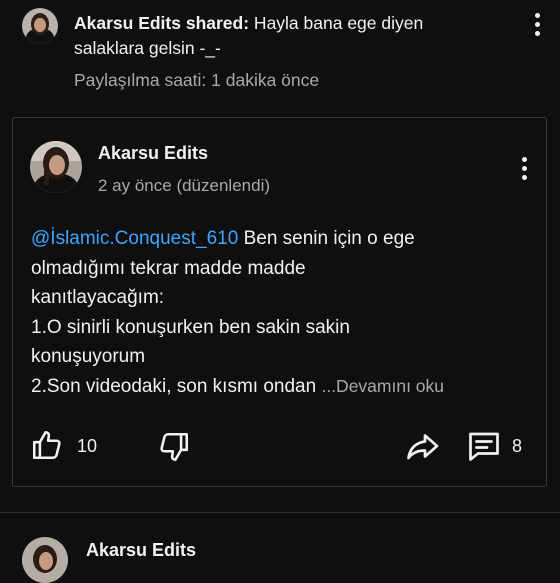 Image resolution: width=560 pixels, height=583 pixels. I want to click on read-more-link: ...Devamını oku, so click(382, 386).